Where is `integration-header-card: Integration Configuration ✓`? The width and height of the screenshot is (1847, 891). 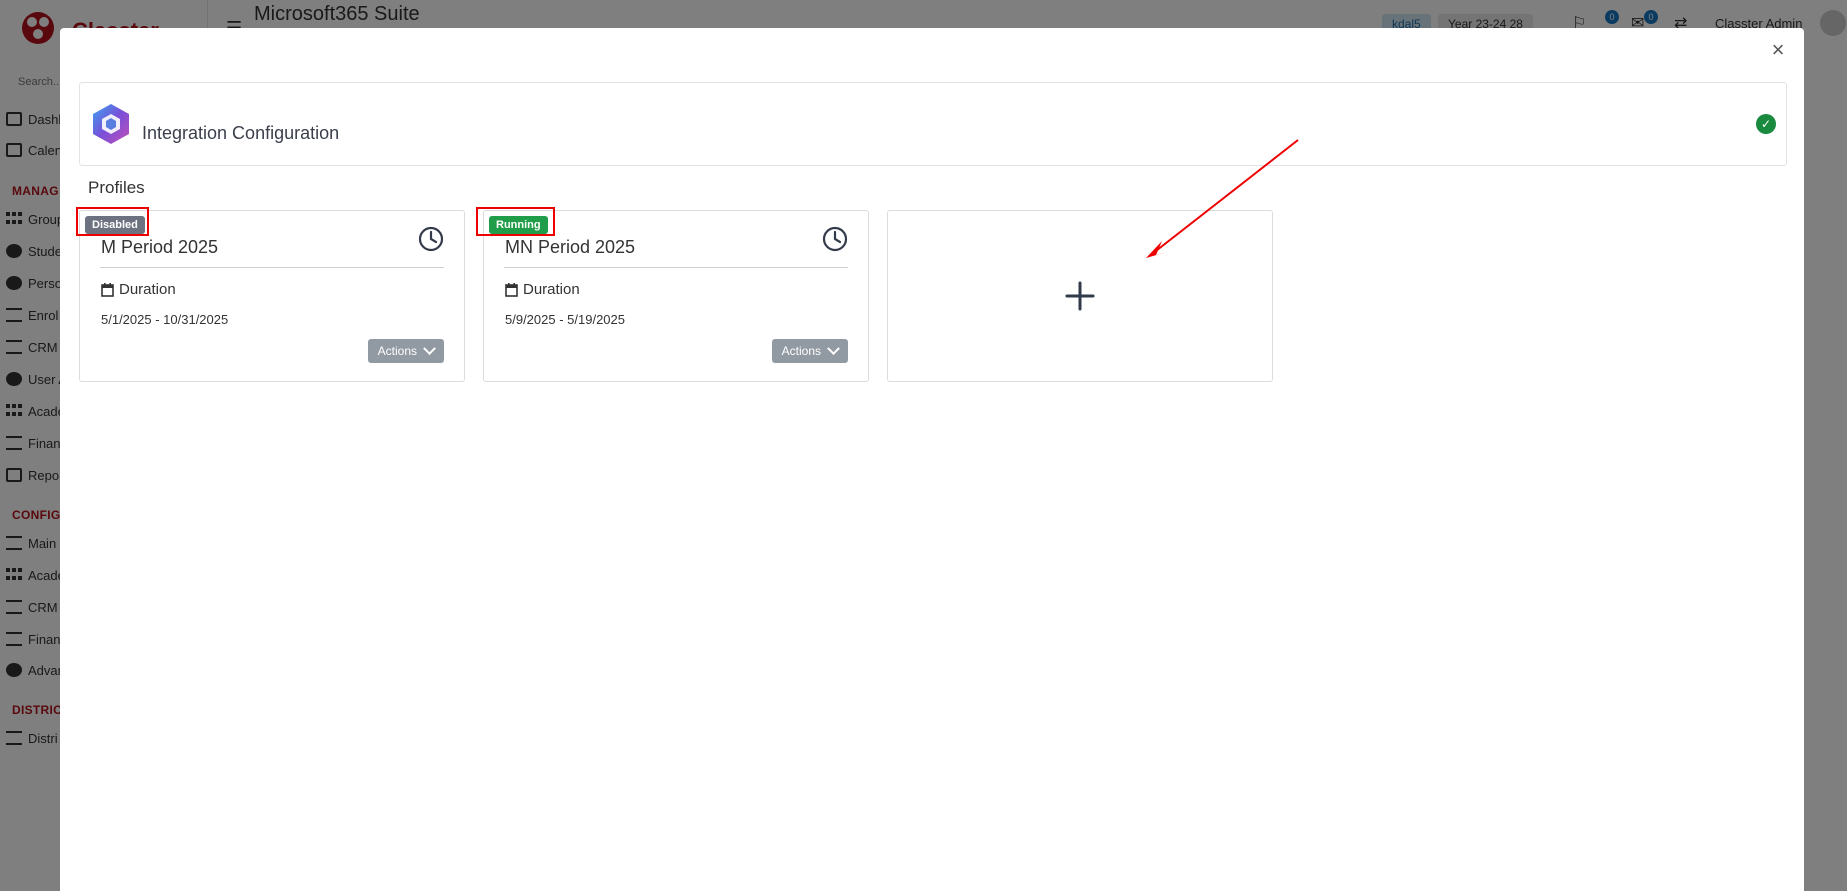 integration-header-card: Integration Configuration ✓ is located at coordinates (933, 124).